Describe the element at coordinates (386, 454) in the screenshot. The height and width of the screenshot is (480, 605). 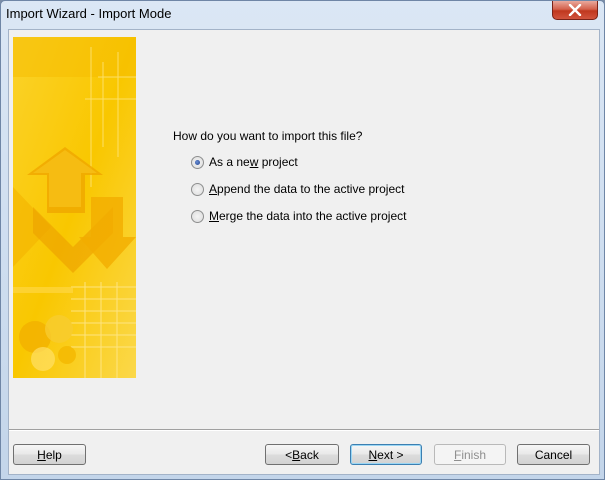
I see `next-button: Next >` at that location.